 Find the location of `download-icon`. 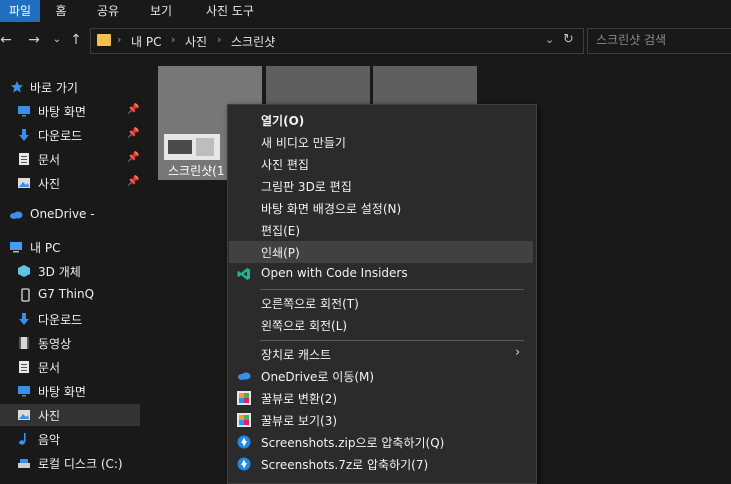

download-icon is located at coordinates (24, 319).